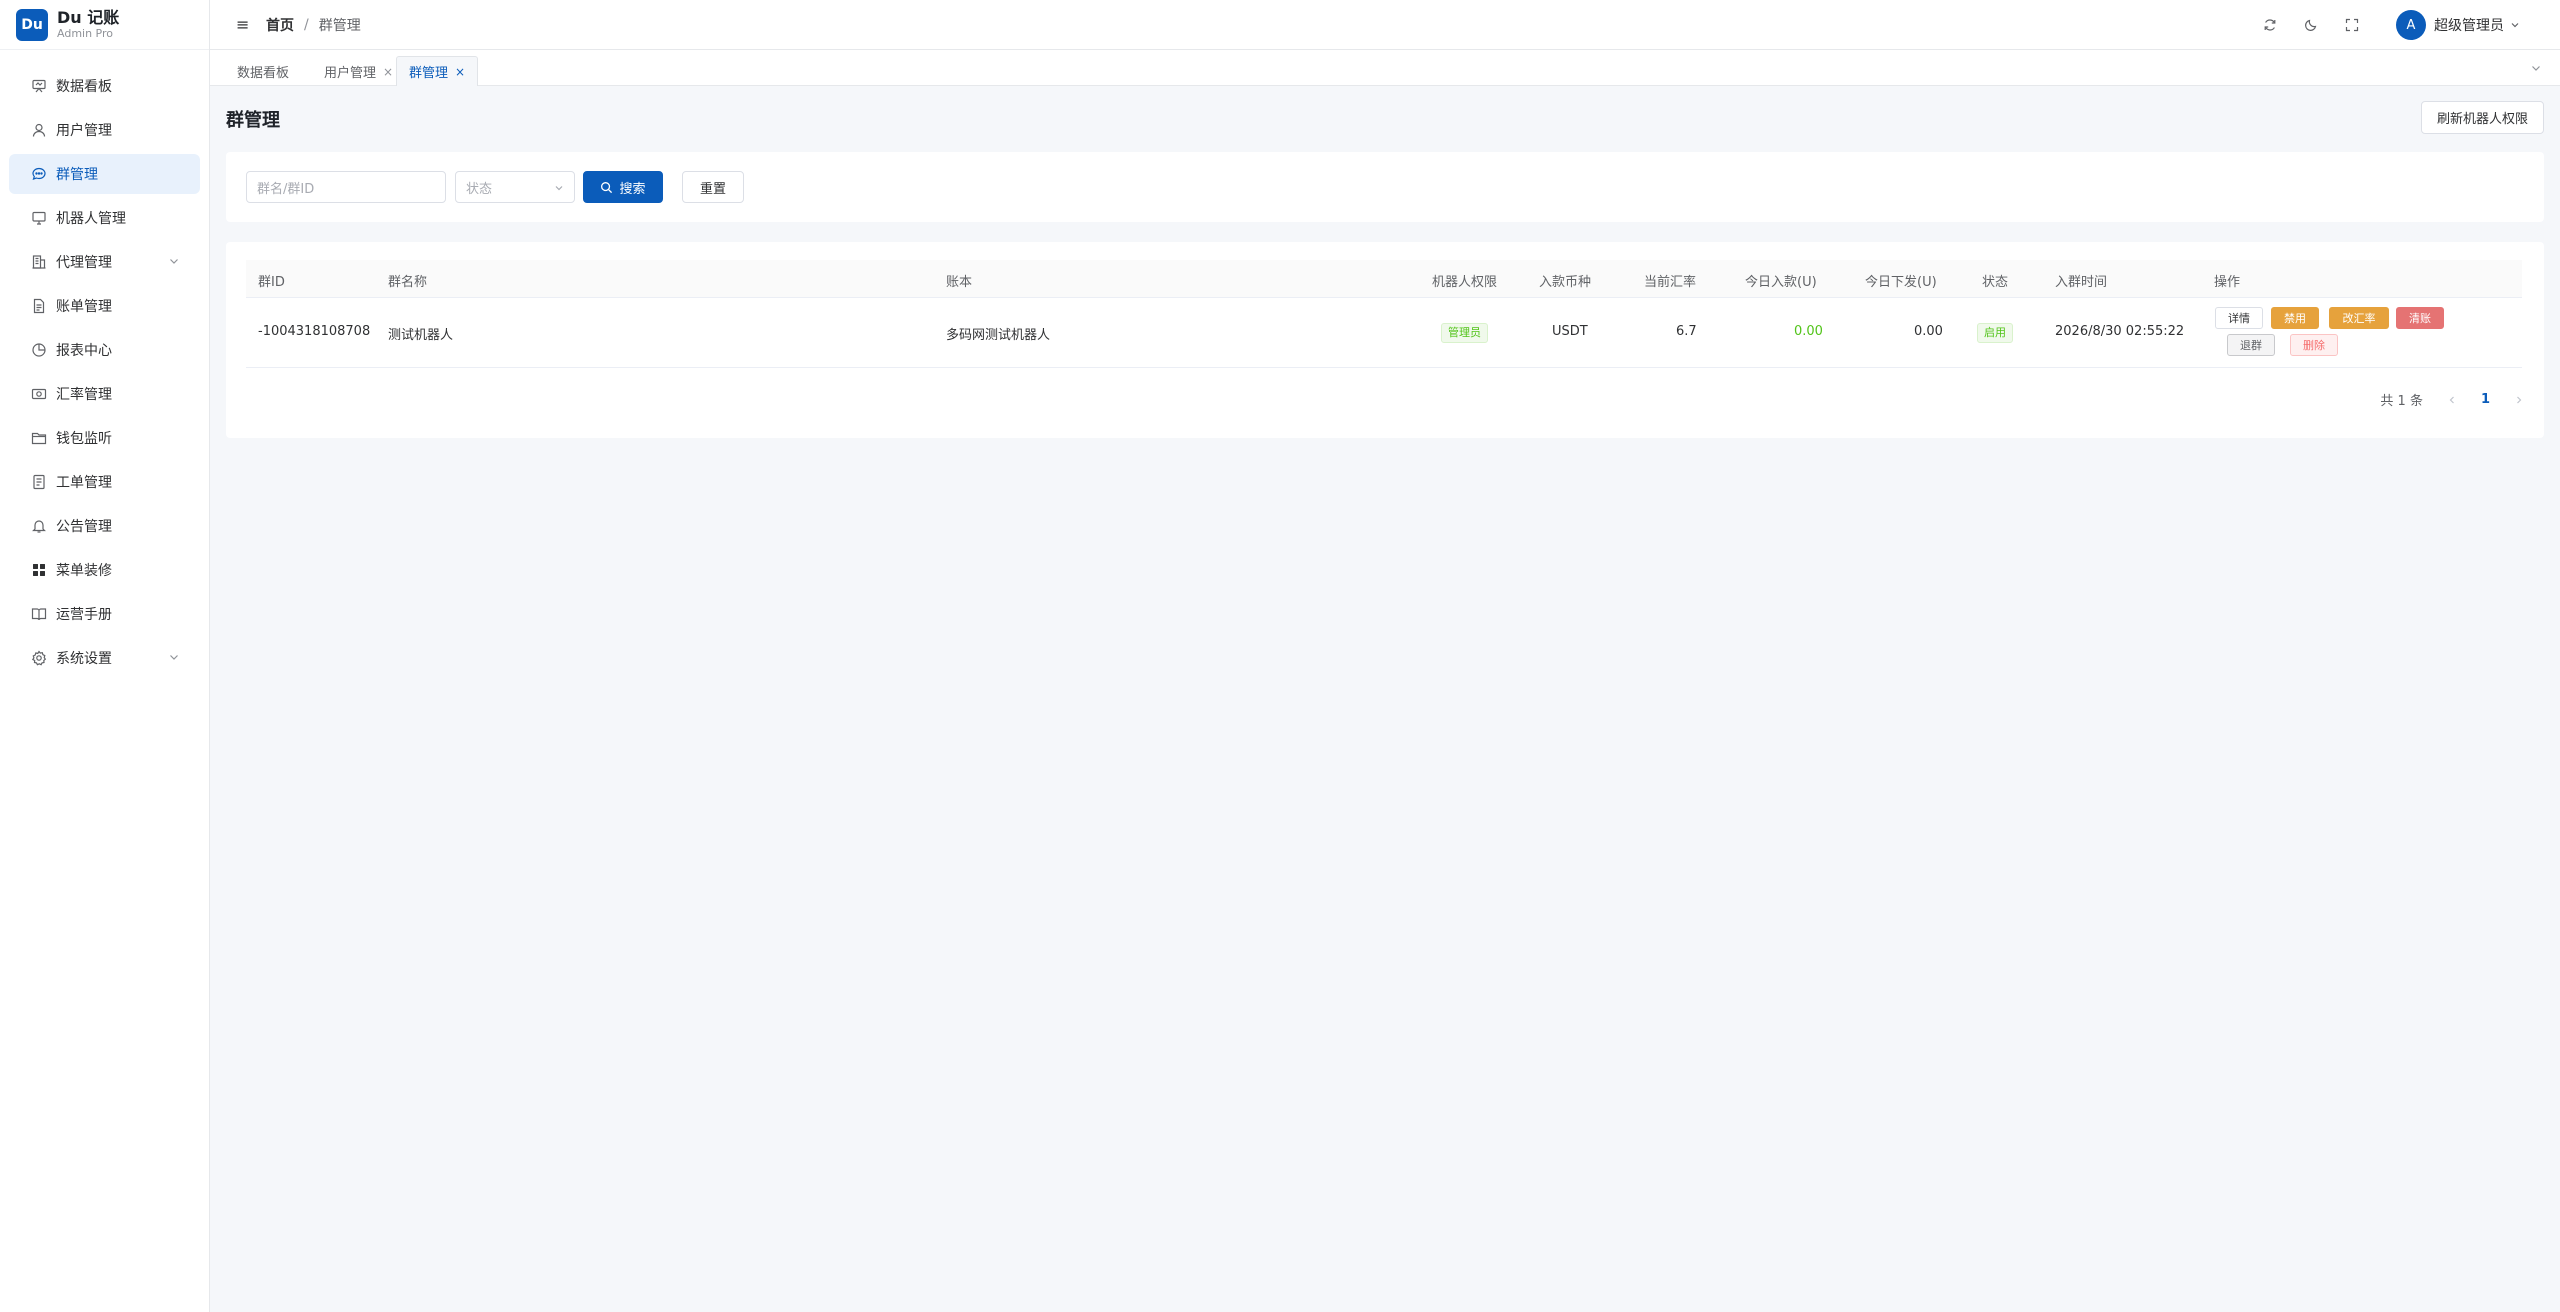 The height and width of the screenshot is (1312, 2560). I want to click on tabs-bar: 数据看板 用户管理 × 群管理 ×, so click(1385, 68).